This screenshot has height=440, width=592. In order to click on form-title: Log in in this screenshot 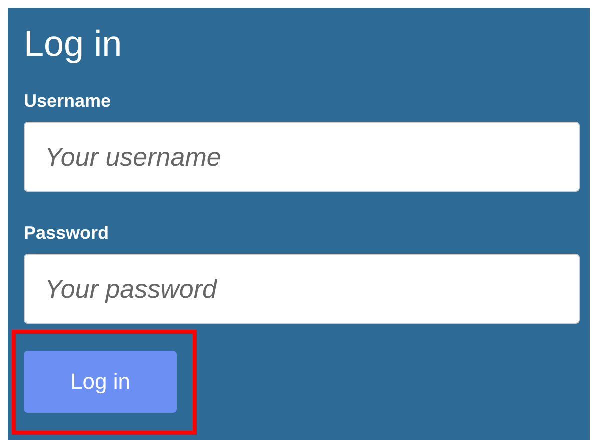, I will do `click(73, 44)`.